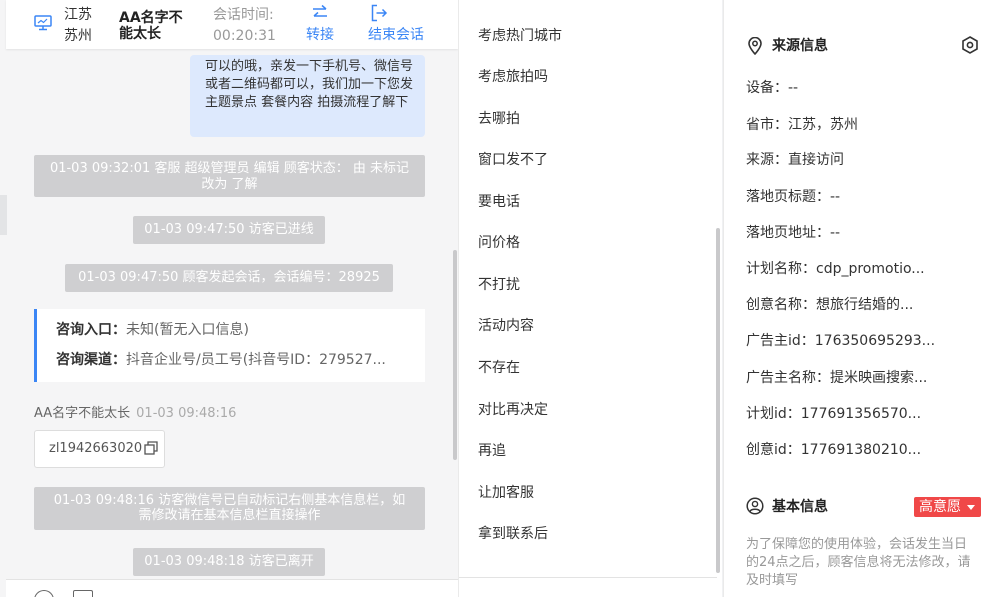  I want to click on quick-reply-item: 要电话, so click(499, 202).